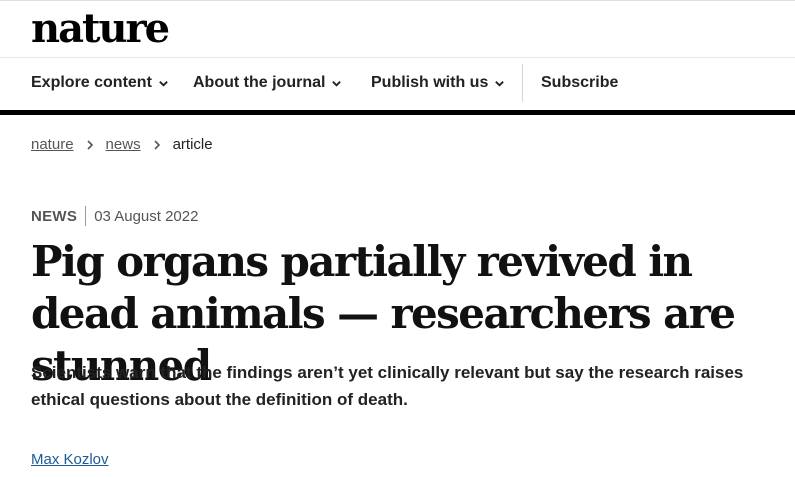 The height and width of the screenshot is (477, 795). What do you see at coordinates (54, 216) in the screenshot?
I see `article-type: NEWS` at bounding box center [54, 216].